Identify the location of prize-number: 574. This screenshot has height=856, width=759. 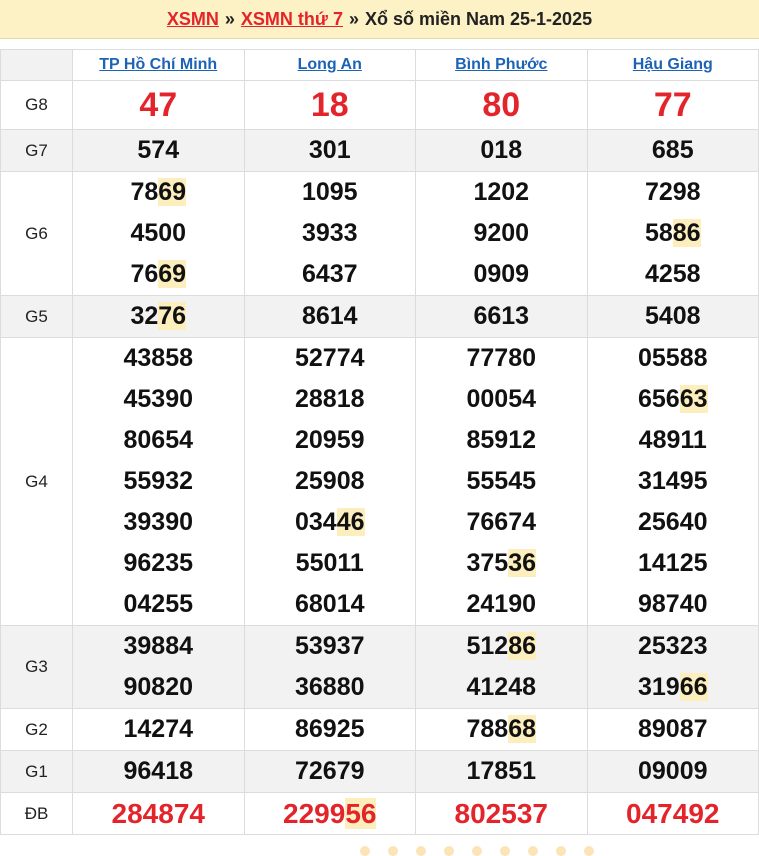
(158, 150).